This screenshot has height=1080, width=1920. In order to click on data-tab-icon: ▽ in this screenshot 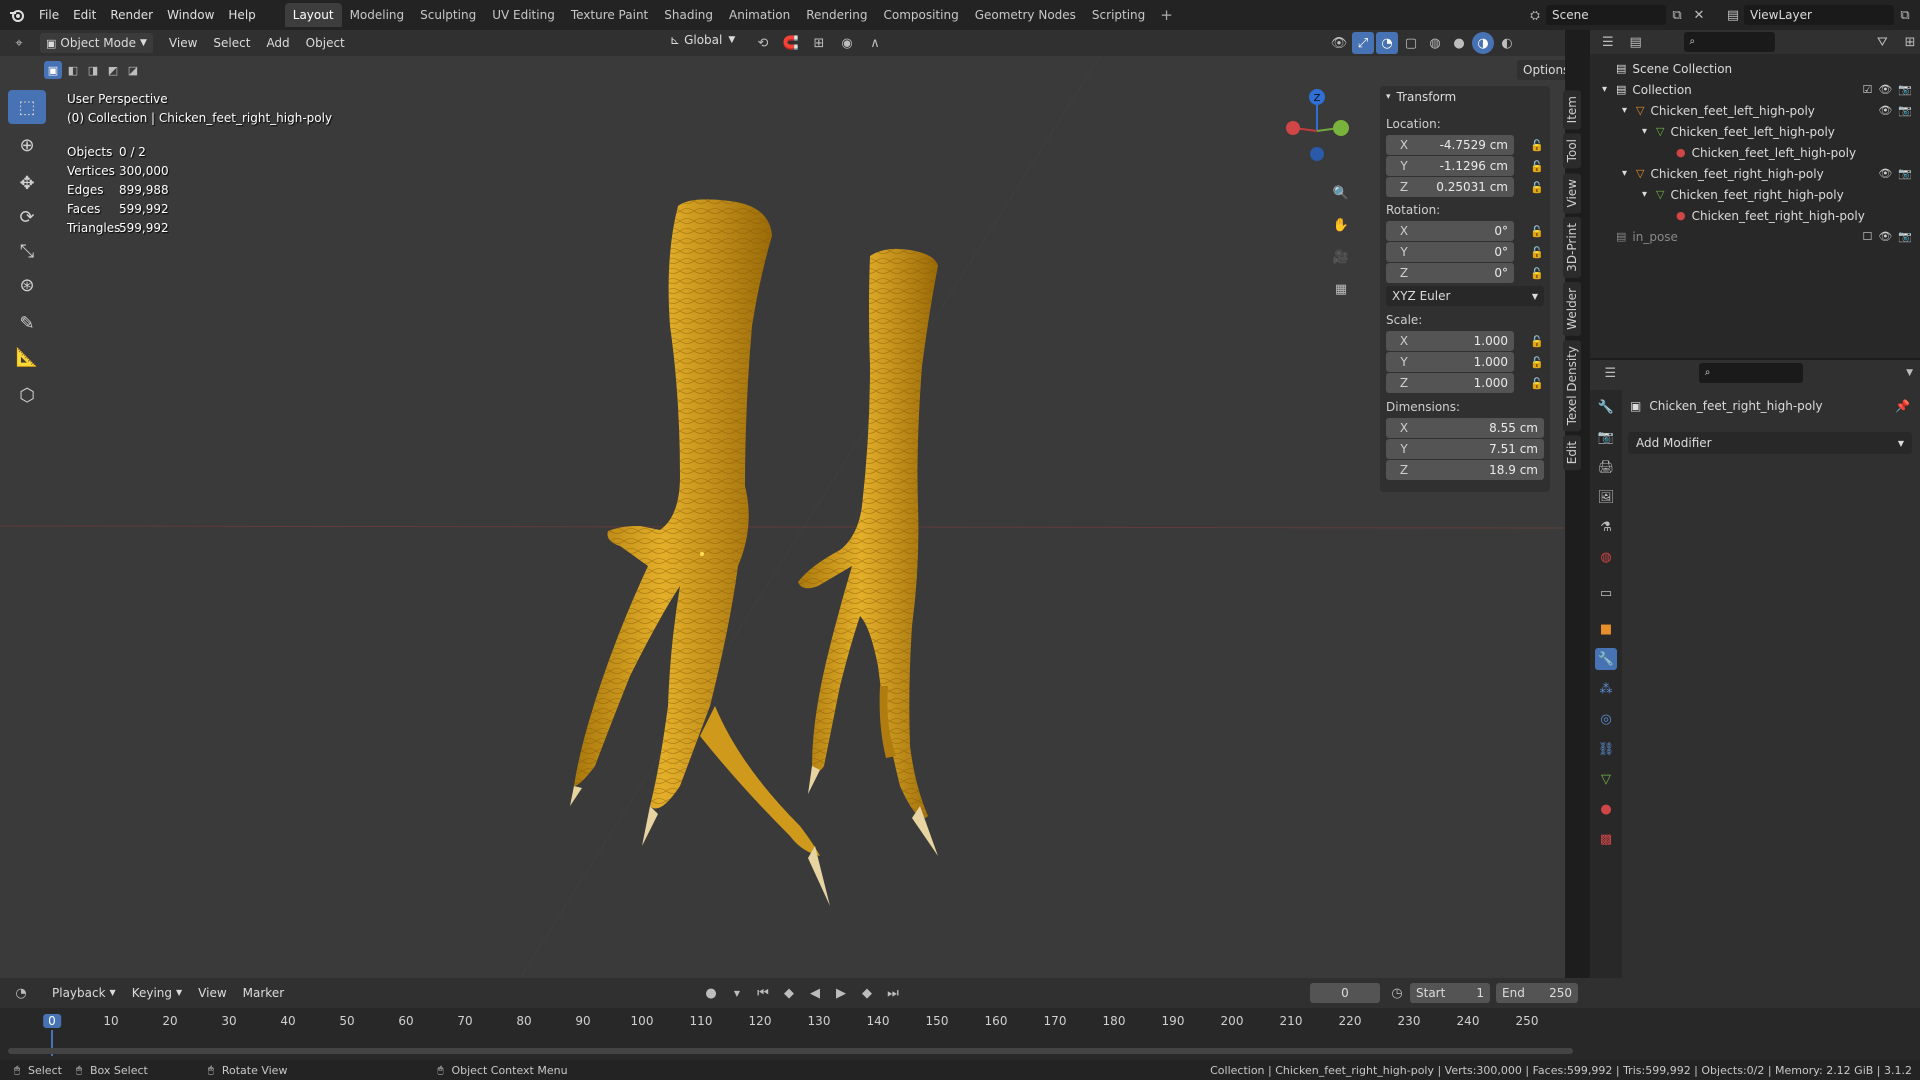, I will do `click(1606, 779)`.